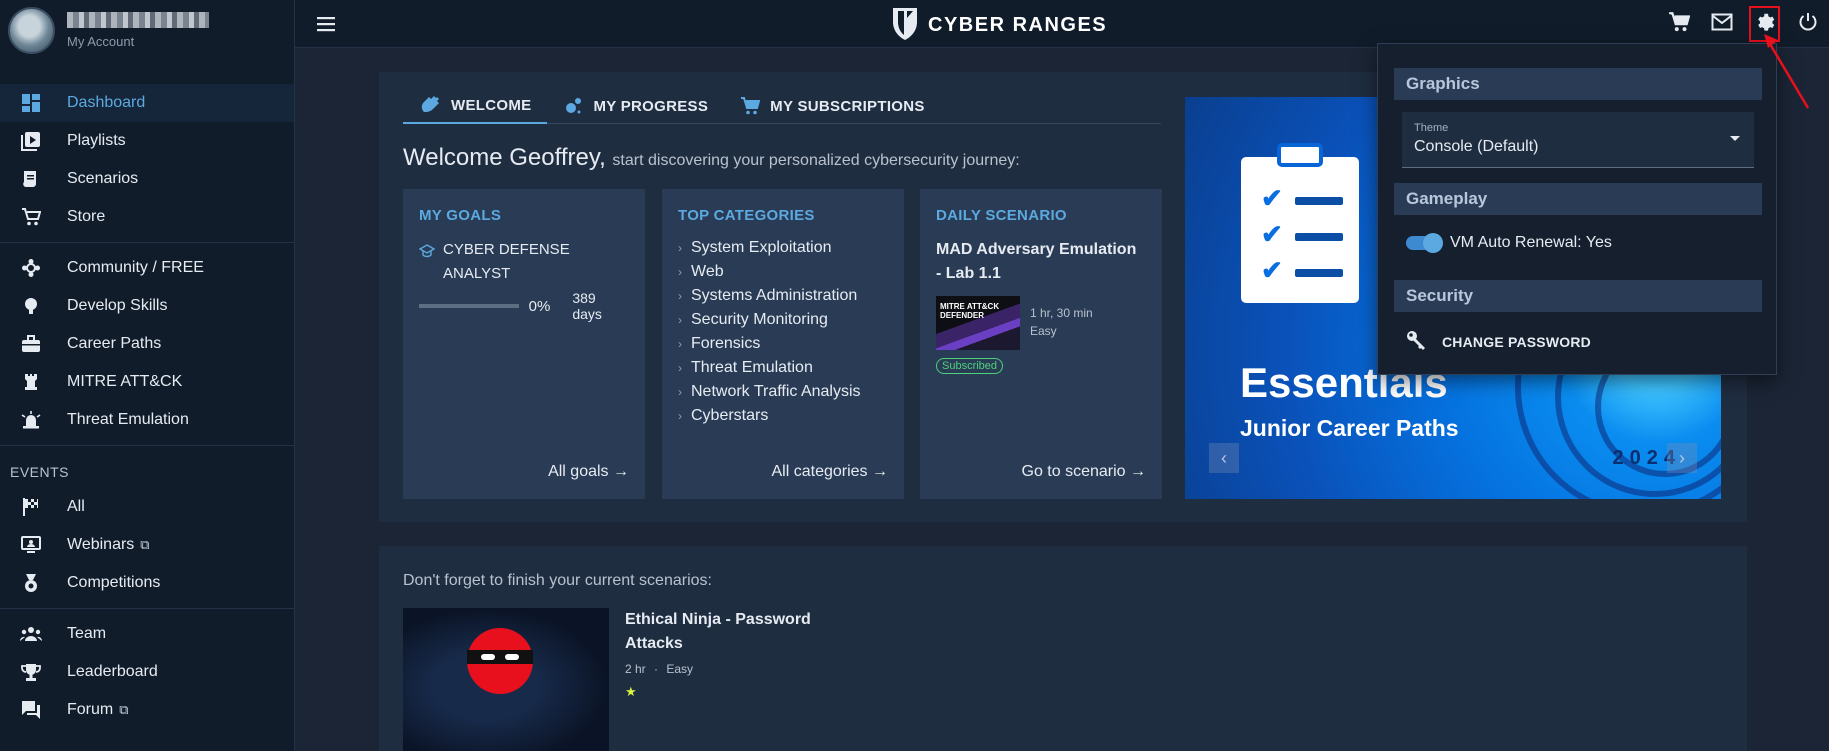  I want to click on nav-group-events: EVENTS All Webinars ⧉ Competitions, so click(147, 527).